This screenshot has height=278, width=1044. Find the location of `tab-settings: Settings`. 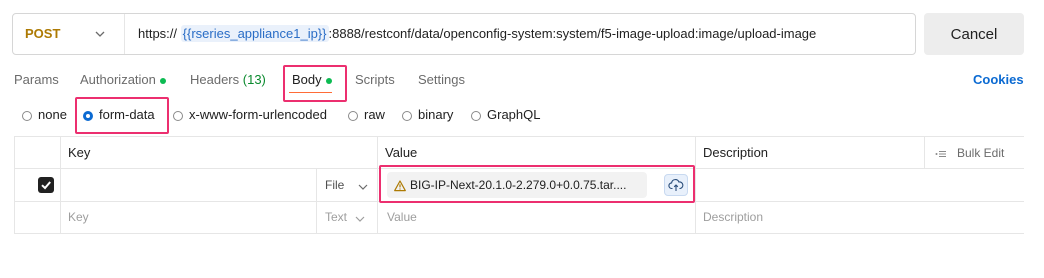

tab-settings: Settings is located at coordinates (441, 80).